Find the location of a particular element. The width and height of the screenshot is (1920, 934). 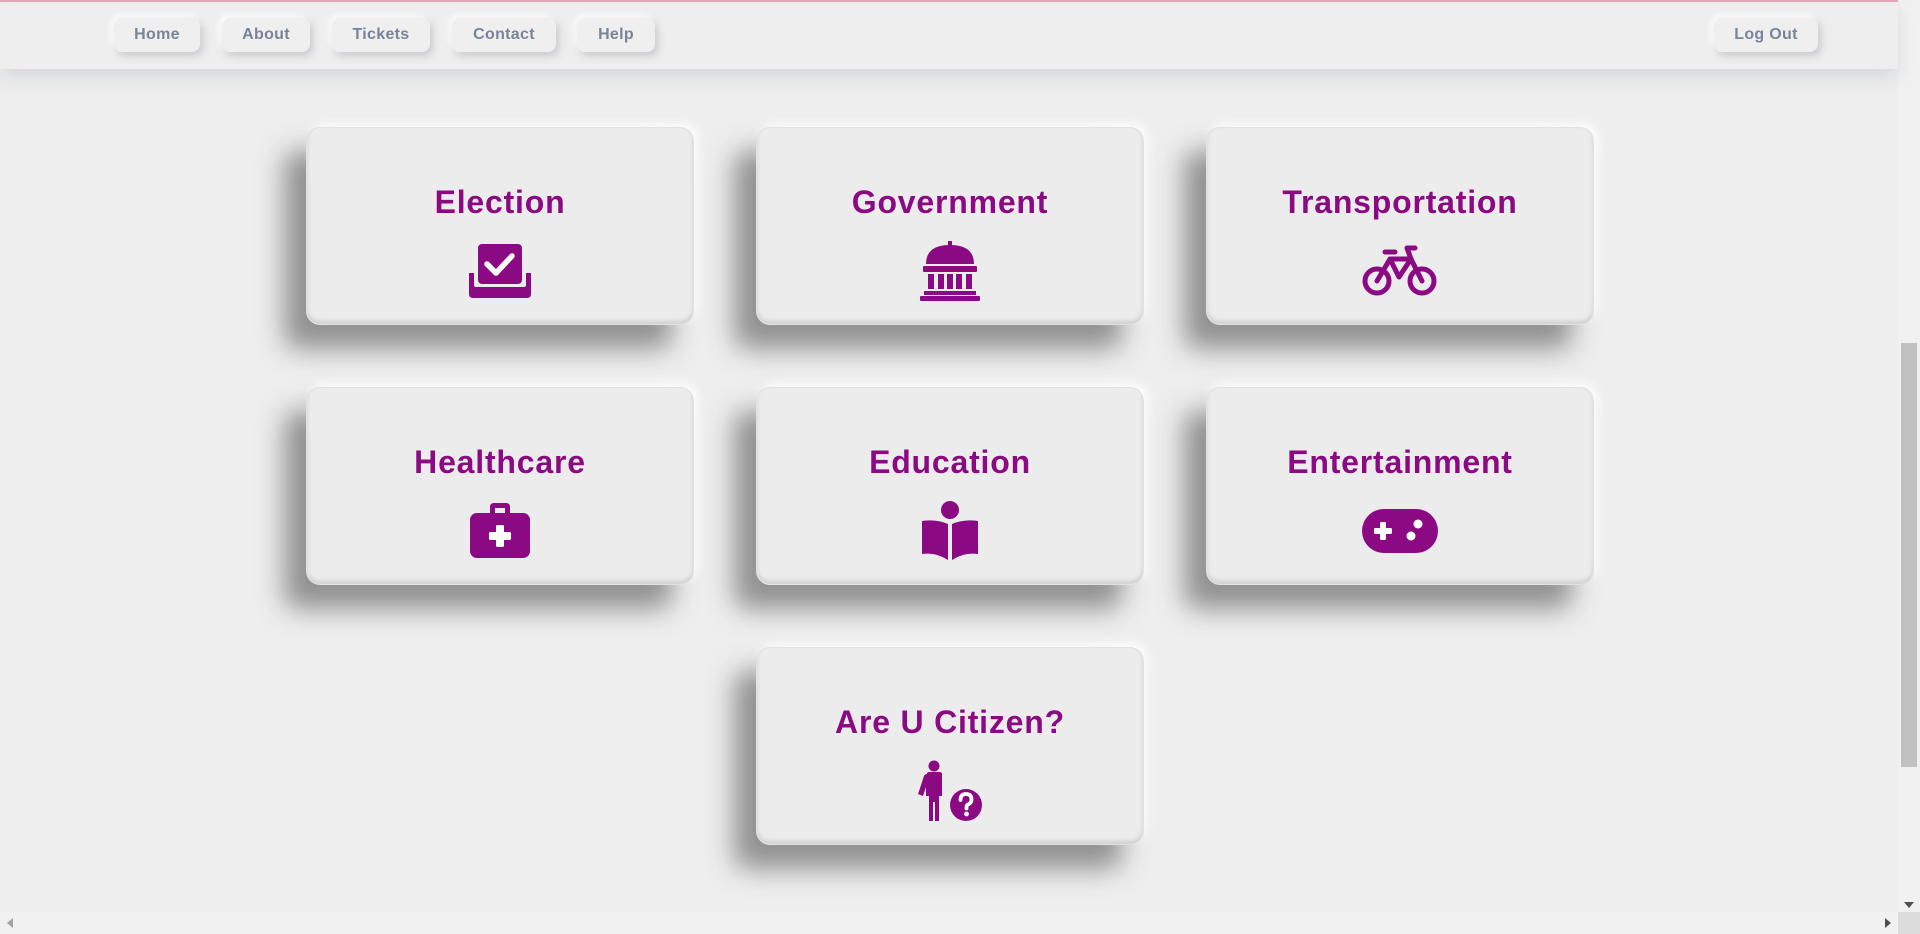

person-question-icon is located at coordinates (950, 791).